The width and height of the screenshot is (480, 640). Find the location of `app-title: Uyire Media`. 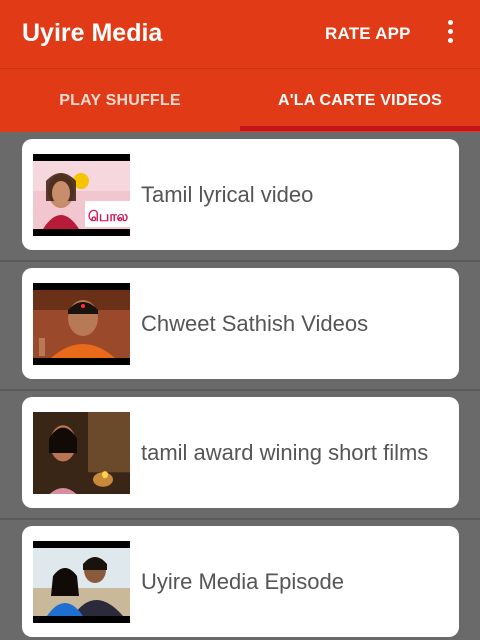

app-title: Uyire Media is located at coordinates (92, 33).